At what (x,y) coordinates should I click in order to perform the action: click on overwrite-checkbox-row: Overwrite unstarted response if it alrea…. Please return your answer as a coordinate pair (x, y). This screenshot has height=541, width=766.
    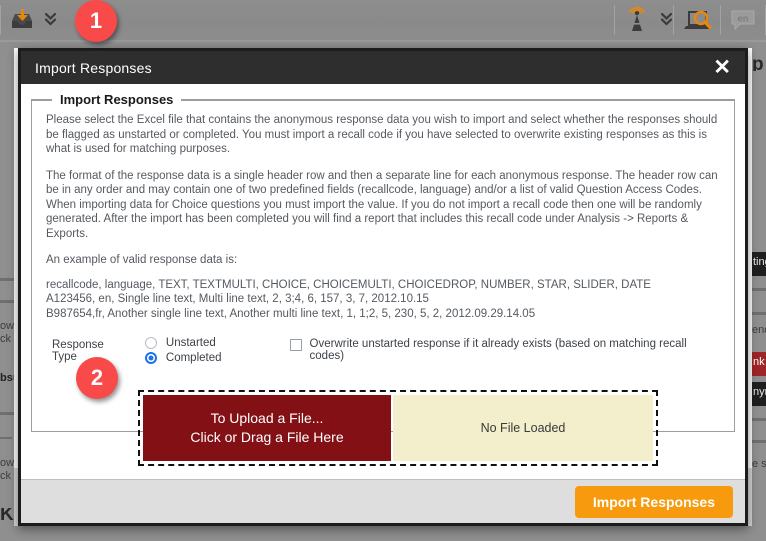
    Looking at the image, I should click on (504, 349).